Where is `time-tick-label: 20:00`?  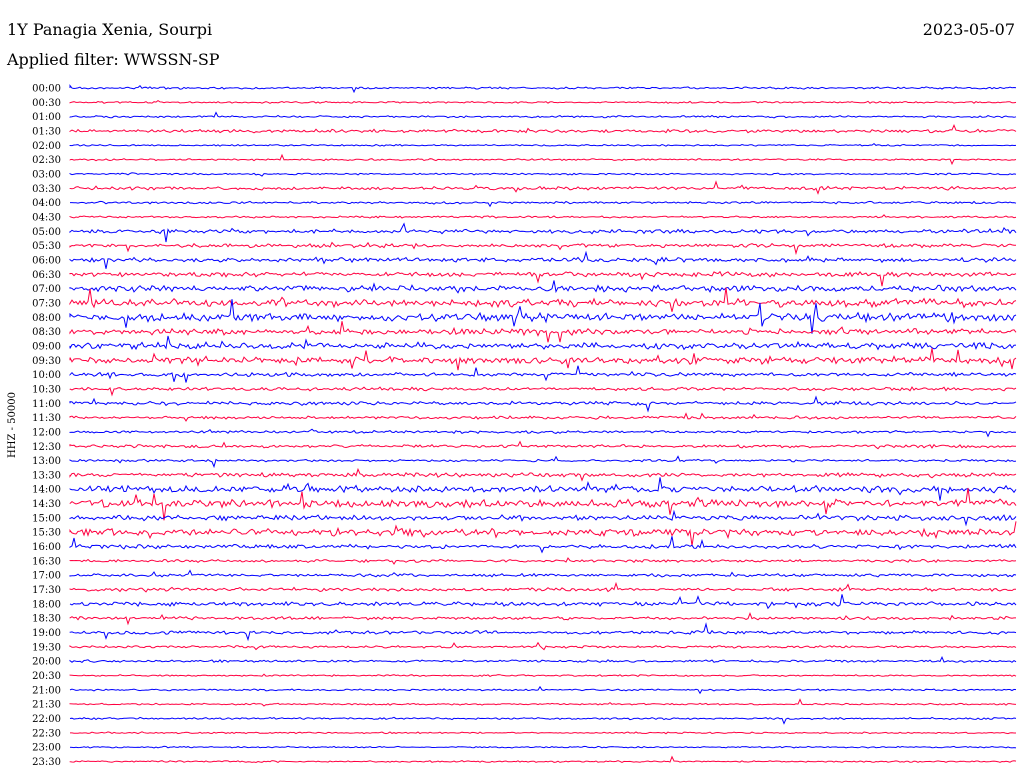
time-tick-label: 20:00 is located at coordinates (46, 662).